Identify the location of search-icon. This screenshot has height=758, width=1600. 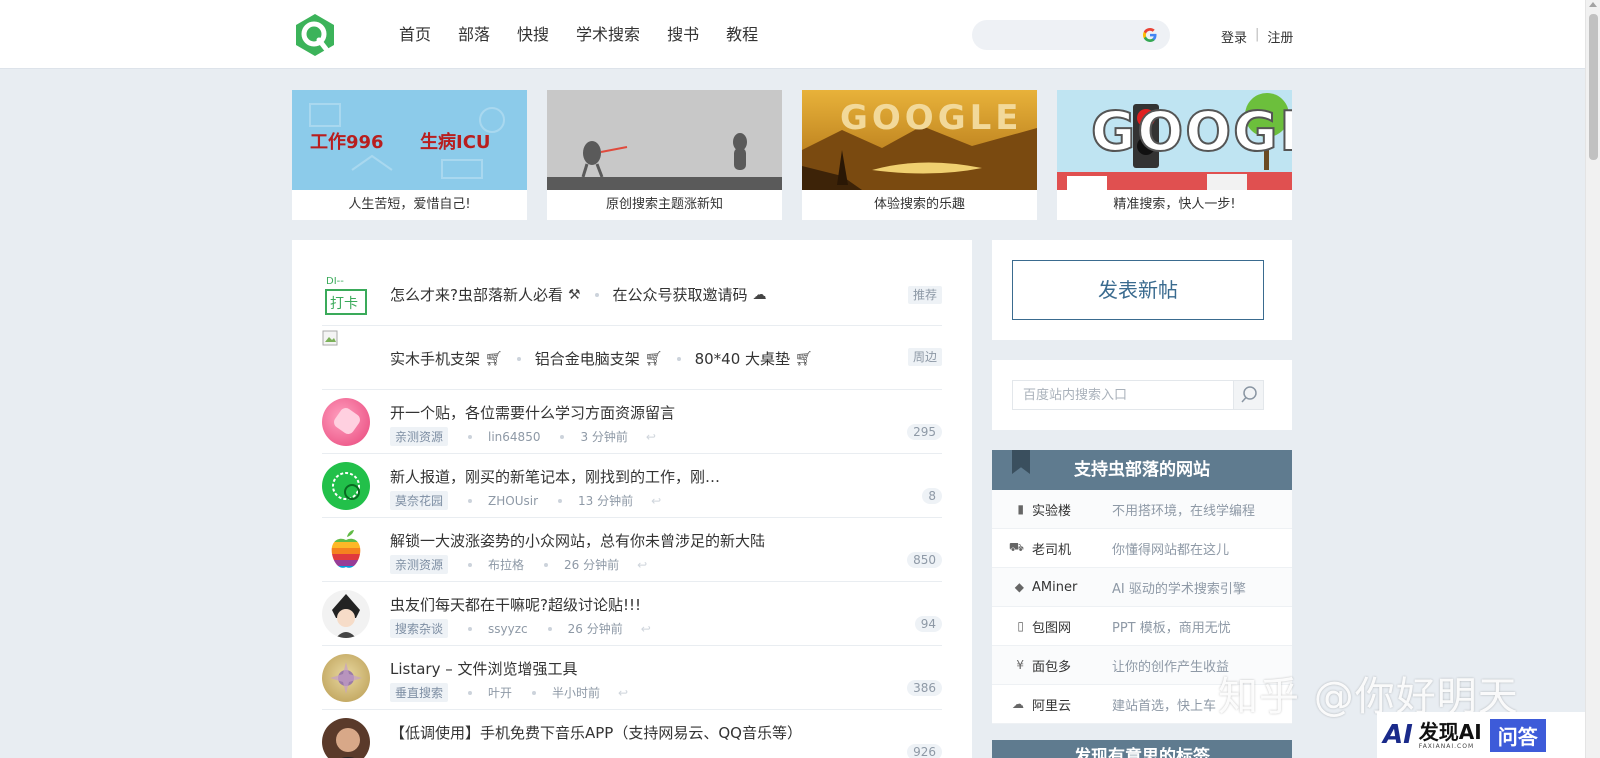
(1249, 394).